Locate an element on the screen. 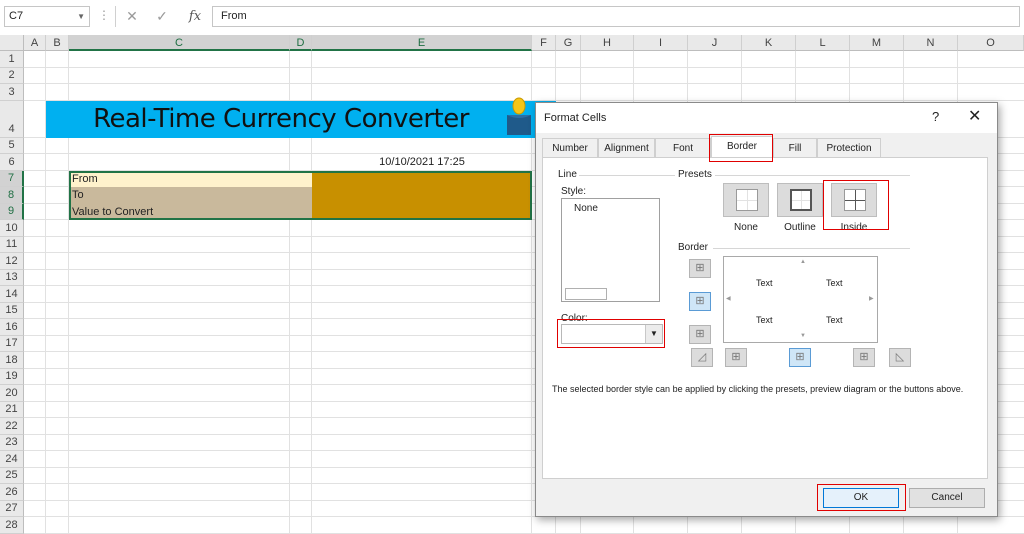 The image size is (1024, 534). row-header-18: 18 is located at coordinates (12, 360).